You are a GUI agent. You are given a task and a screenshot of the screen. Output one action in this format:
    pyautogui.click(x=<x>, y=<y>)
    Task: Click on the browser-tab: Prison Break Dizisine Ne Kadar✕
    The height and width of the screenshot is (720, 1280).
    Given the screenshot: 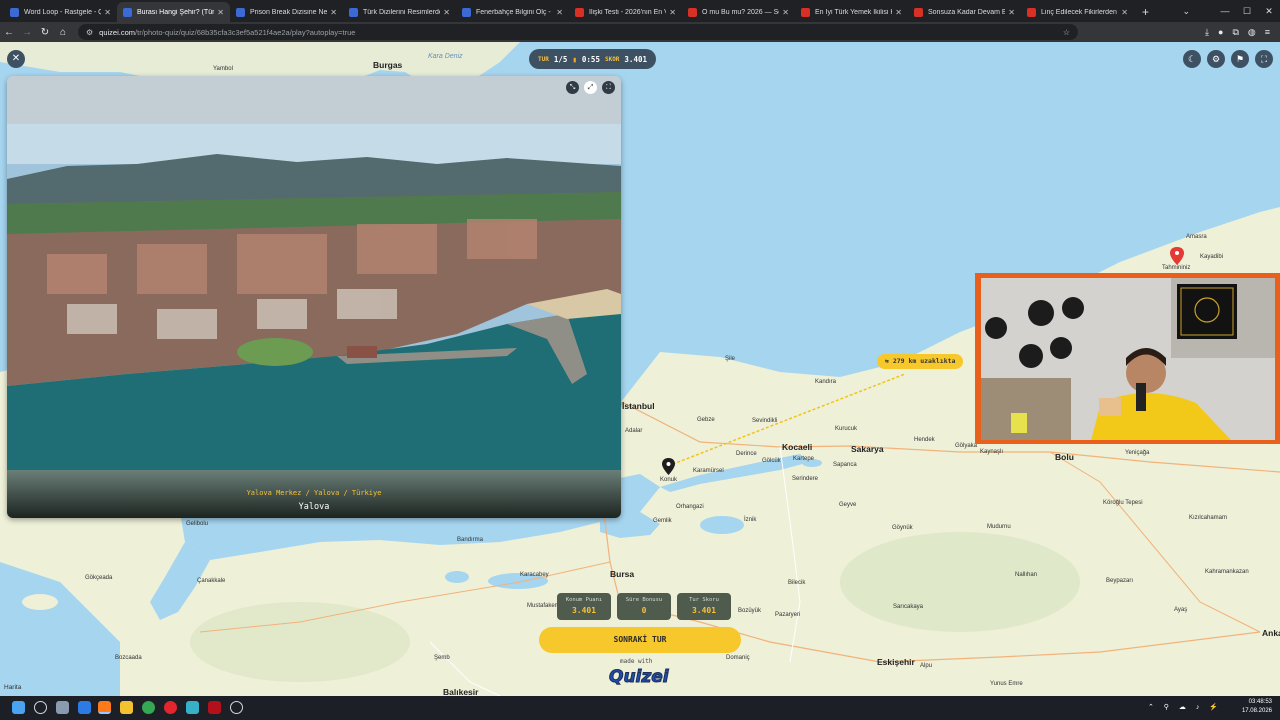 What is the action you would take?
    pyautogui.click(x=286, y=12)
    